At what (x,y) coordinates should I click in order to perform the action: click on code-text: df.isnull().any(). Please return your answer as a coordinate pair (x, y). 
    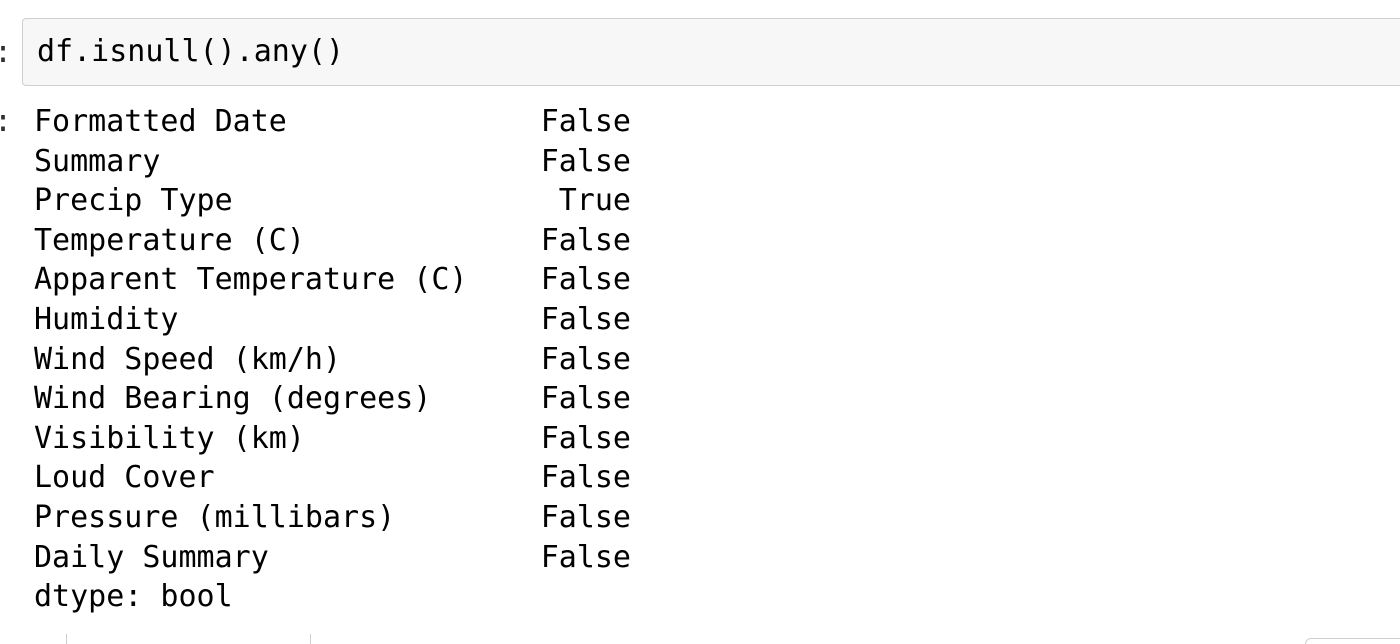
    Looking at the image, I should click on (190, 52).